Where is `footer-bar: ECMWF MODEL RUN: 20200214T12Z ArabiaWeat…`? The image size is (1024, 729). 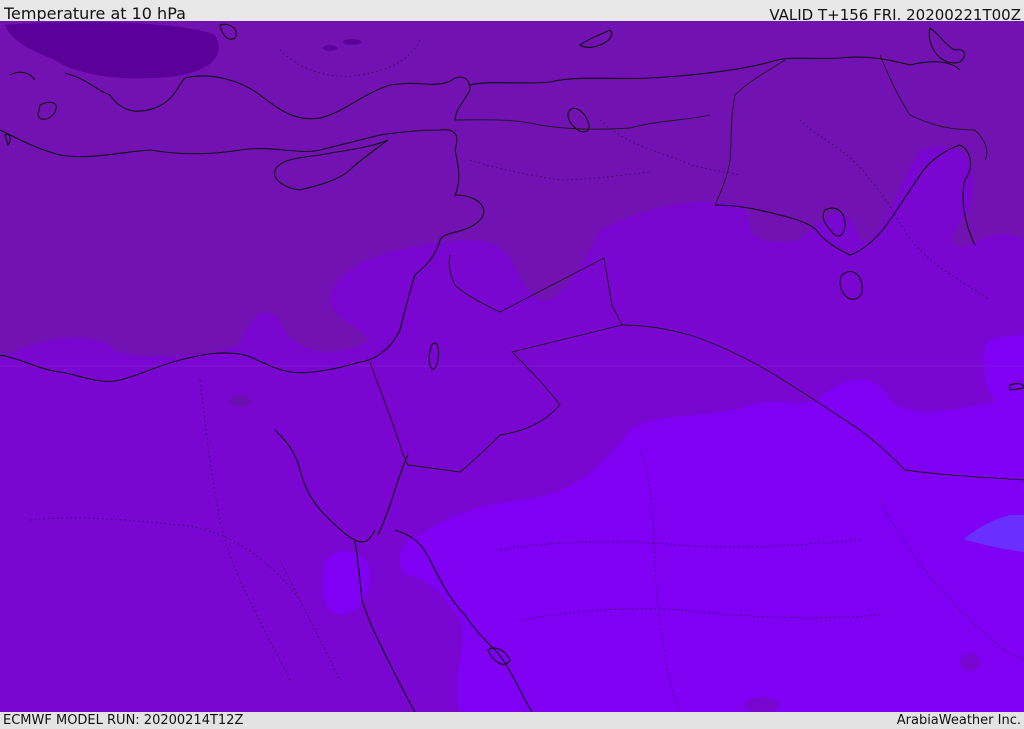 footer-bar: ECMWF MODEL RUN: 20200214T12Z ArabiaWeat… is located at coordinates (512, 720).